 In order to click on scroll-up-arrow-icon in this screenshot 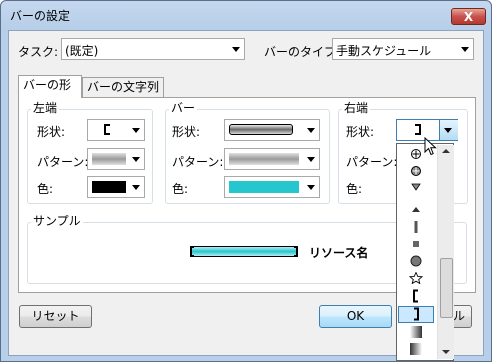, I will do `click(446, 151)`.